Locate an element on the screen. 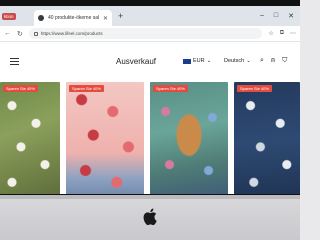 The height and width of the screenshot is (240, 320). favorite-star-icon: ☆ is located at coordinates (270, 33).